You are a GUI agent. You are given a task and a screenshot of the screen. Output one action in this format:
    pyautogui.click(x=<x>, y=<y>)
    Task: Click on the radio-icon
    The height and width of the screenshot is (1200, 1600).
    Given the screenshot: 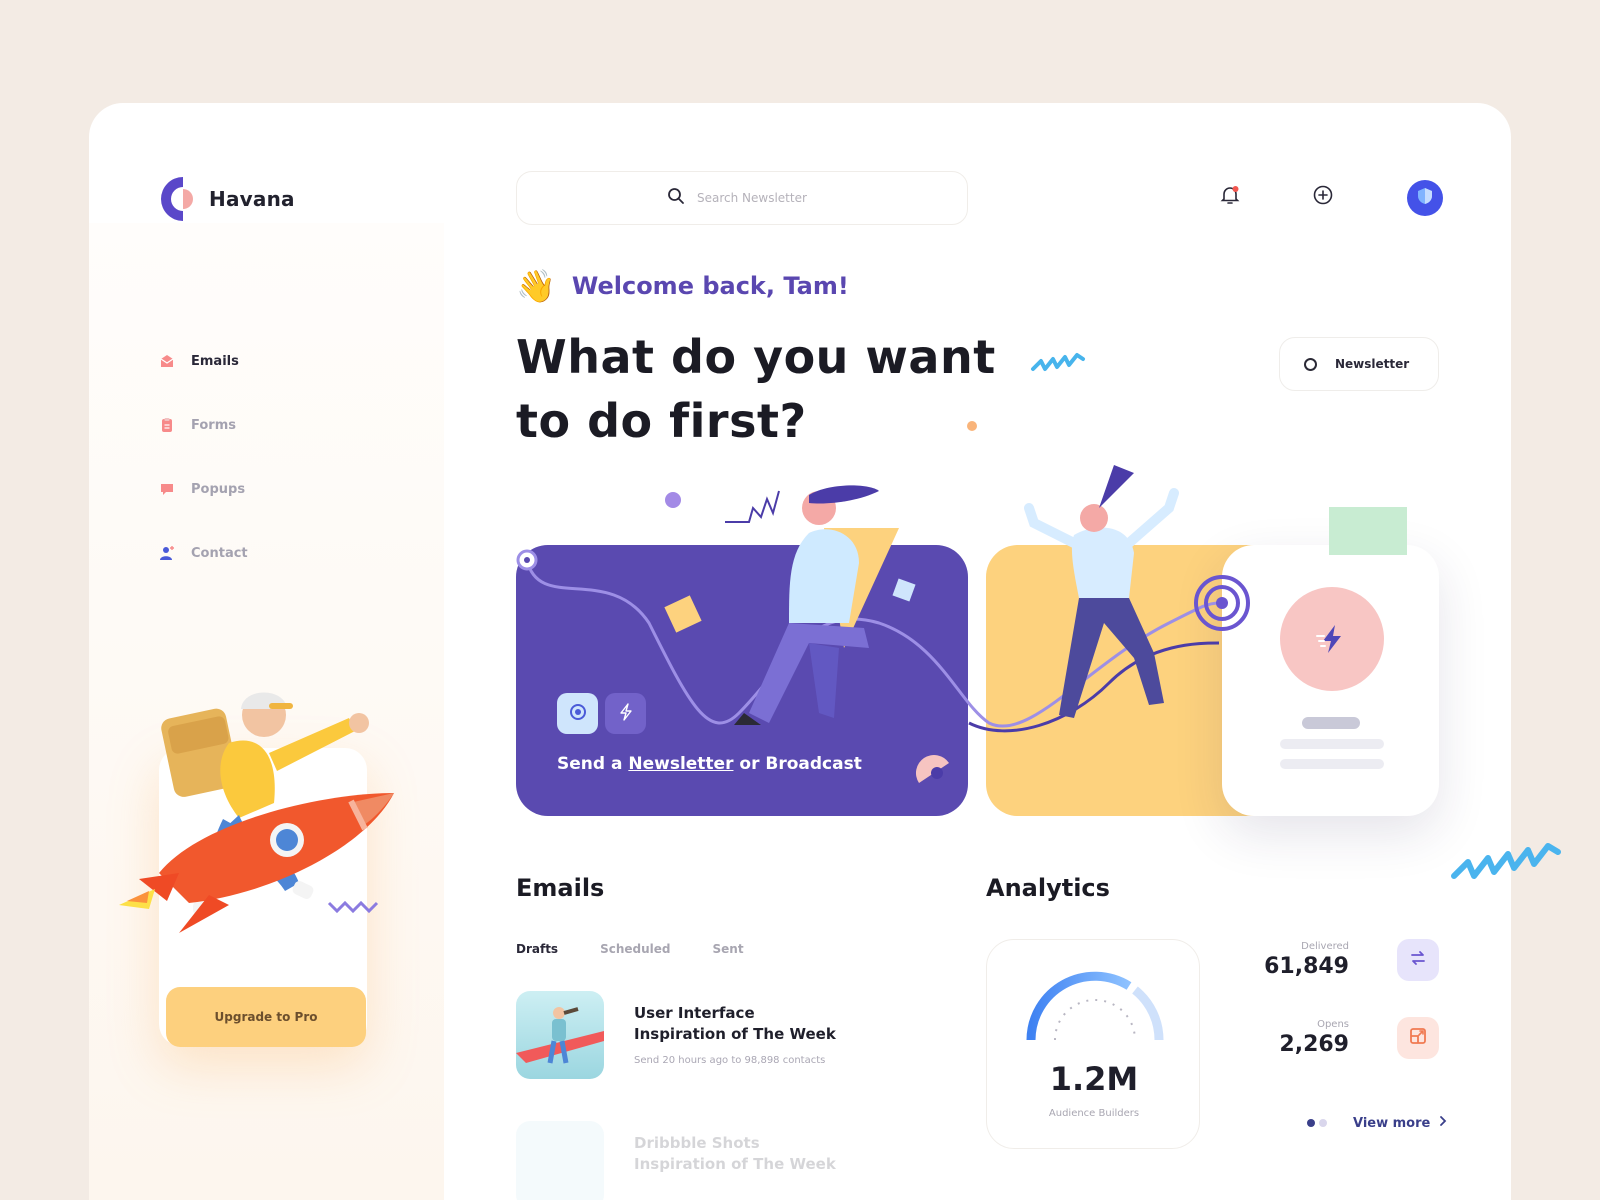 What is the action you would take?
    pyautogui.click(x=1310, y=364)
    